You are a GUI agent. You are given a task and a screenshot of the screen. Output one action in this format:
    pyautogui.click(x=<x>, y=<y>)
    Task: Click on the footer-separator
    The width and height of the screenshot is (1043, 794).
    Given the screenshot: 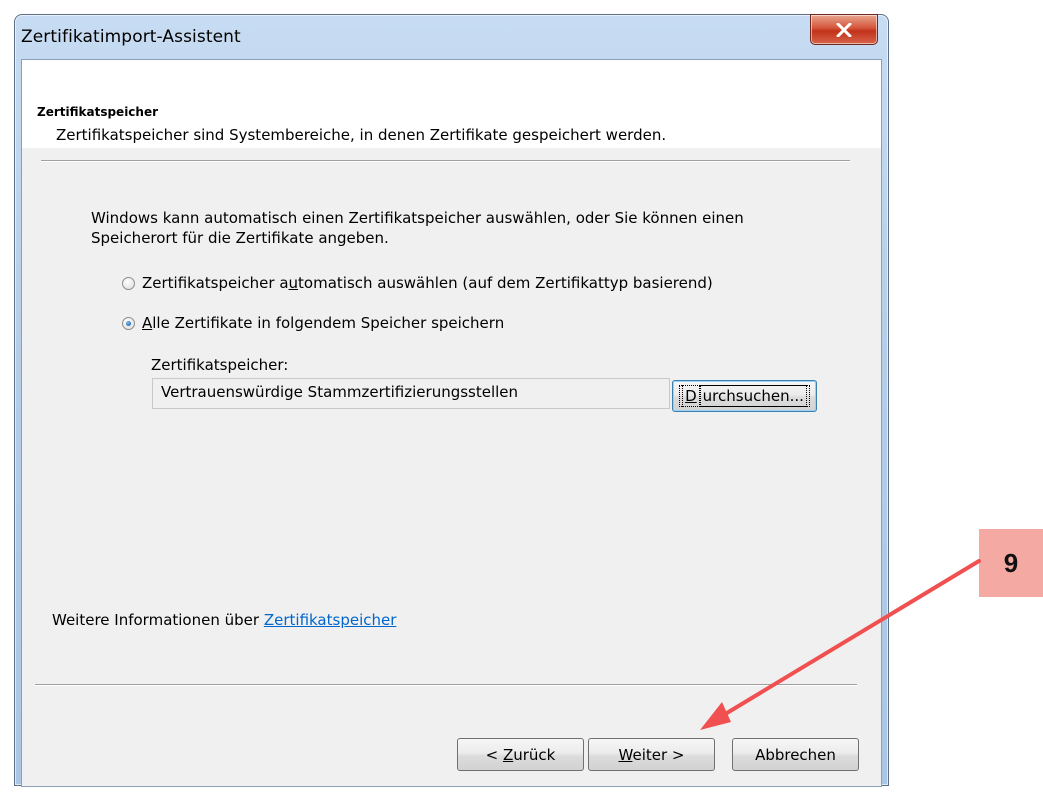 What is the action you would take?
    pyautogui.click(x=446, y=685)
    